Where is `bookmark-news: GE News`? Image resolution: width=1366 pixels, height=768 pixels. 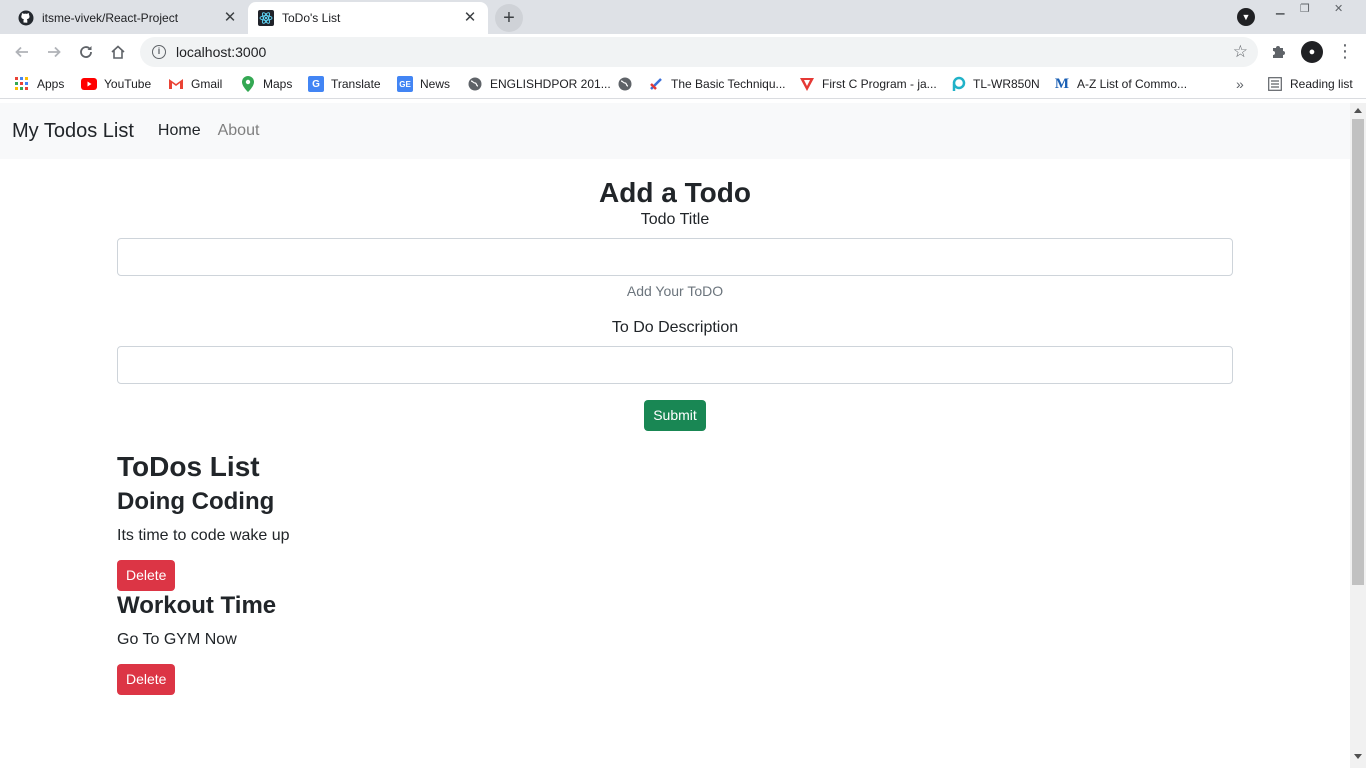 bookmark-news: GE News is located at coordinates (423, 84).